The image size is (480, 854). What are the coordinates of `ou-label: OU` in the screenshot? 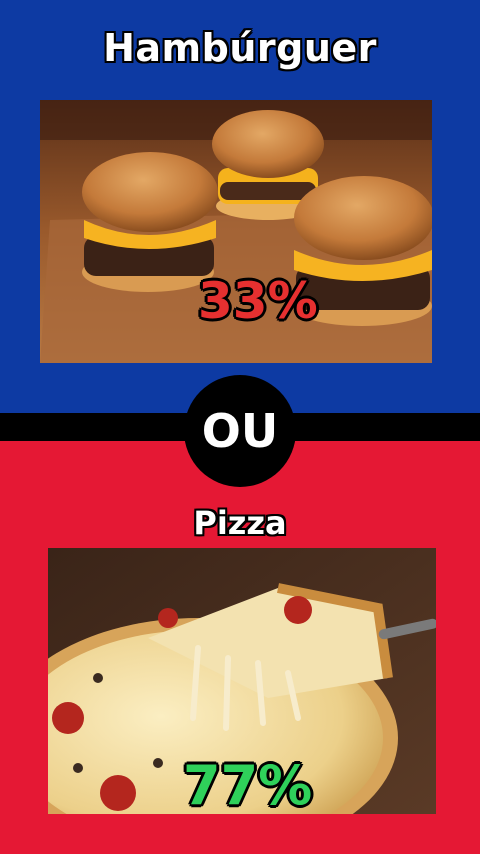 It's located at (240, 431).